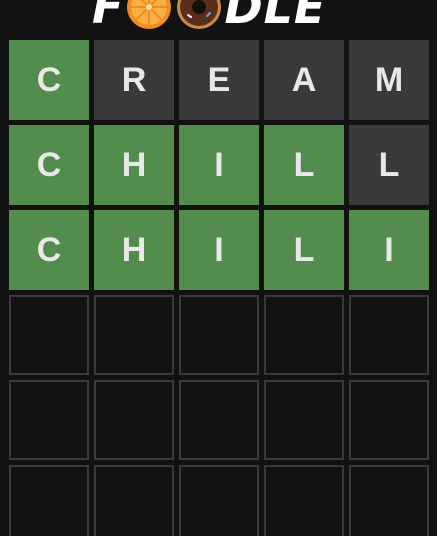  I want to click on donut-icon, so click(199, 14).